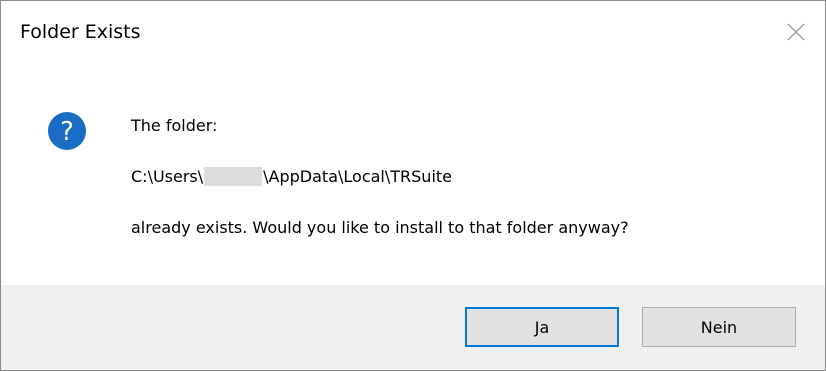 This screenshot has width=826, height=371. I want to click on redacted-username, so click(233, 176).